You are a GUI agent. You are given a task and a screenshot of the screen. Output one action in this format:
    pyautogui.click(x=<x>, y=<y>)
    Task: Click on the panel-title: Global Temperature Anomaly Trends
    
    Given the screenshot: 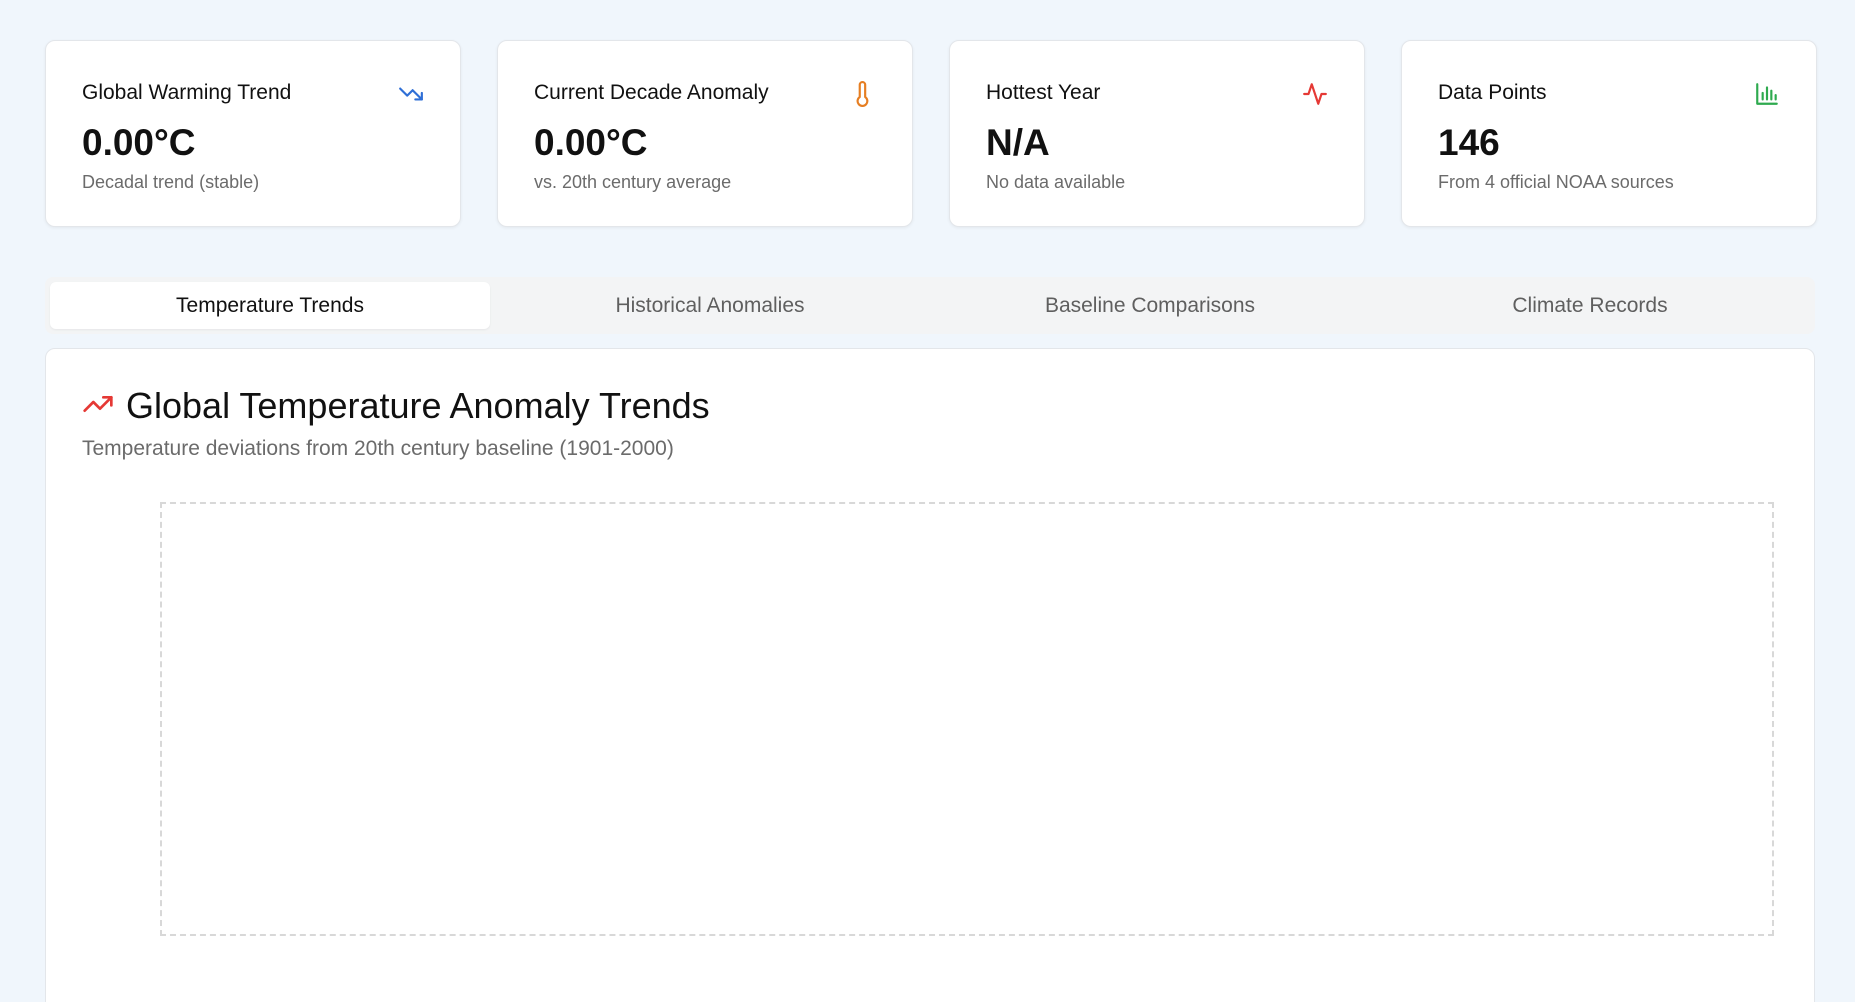 What is the action you would take?
    pyautogui.click(x=418, y=405)
    